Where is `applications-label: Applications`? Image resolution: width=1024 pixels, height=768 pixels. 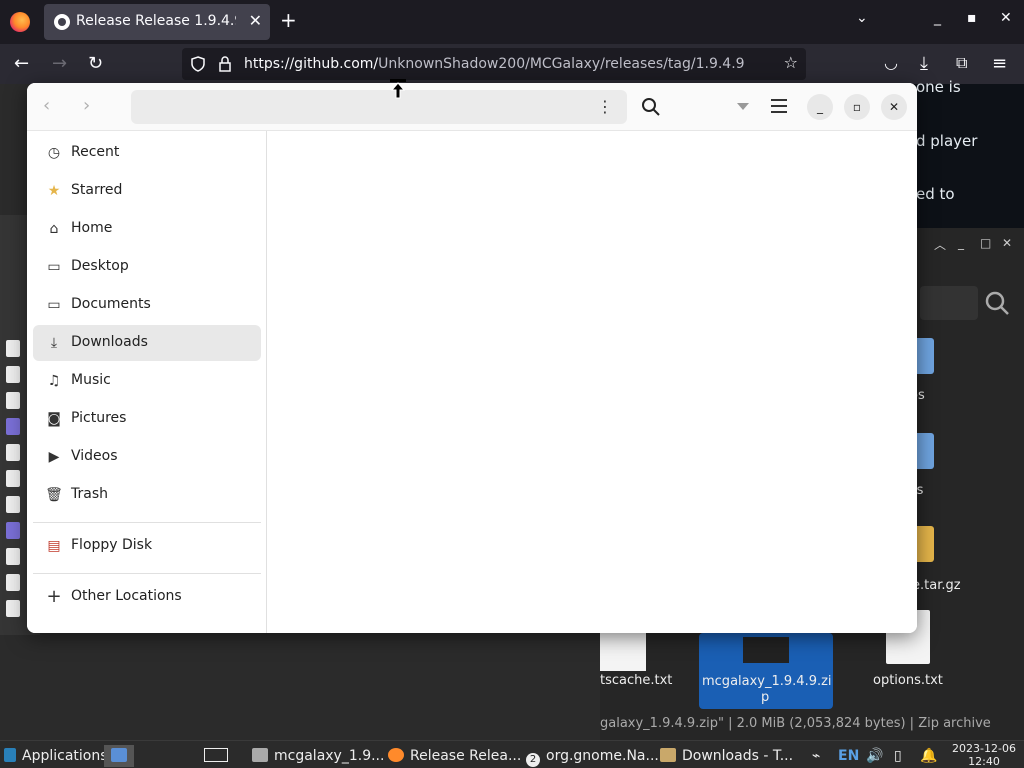
applications-label: Applications is located at coordinates (65, 756).